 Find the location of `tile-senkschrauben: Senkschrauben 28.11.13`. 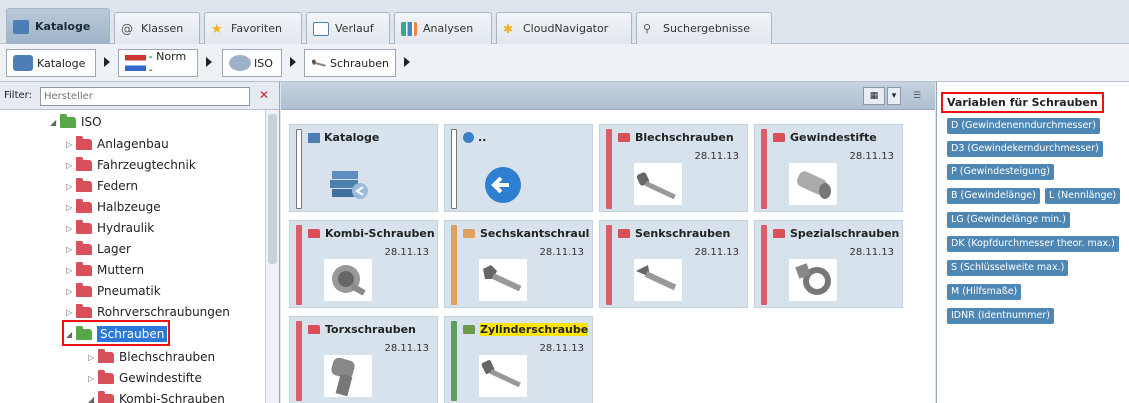

tile-senkschrauben: Senkschrauben 28.11.13 is located at coordinates (673, 264).